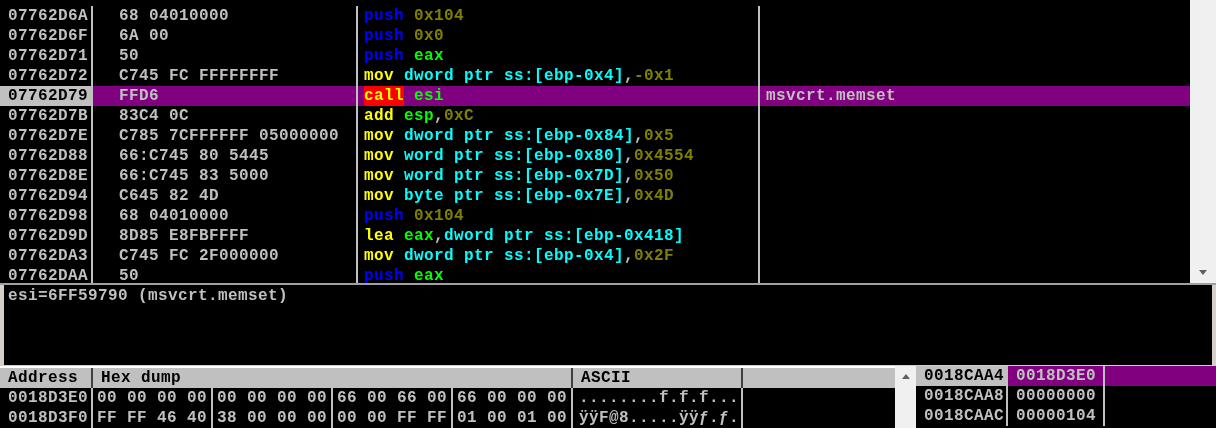 The height and width of the screenshot is (428, 1216). What do you see at coordinates (225, 96) in the screenshot?
I see `hex-cell: FFD6` at bounding box center [225, 96].